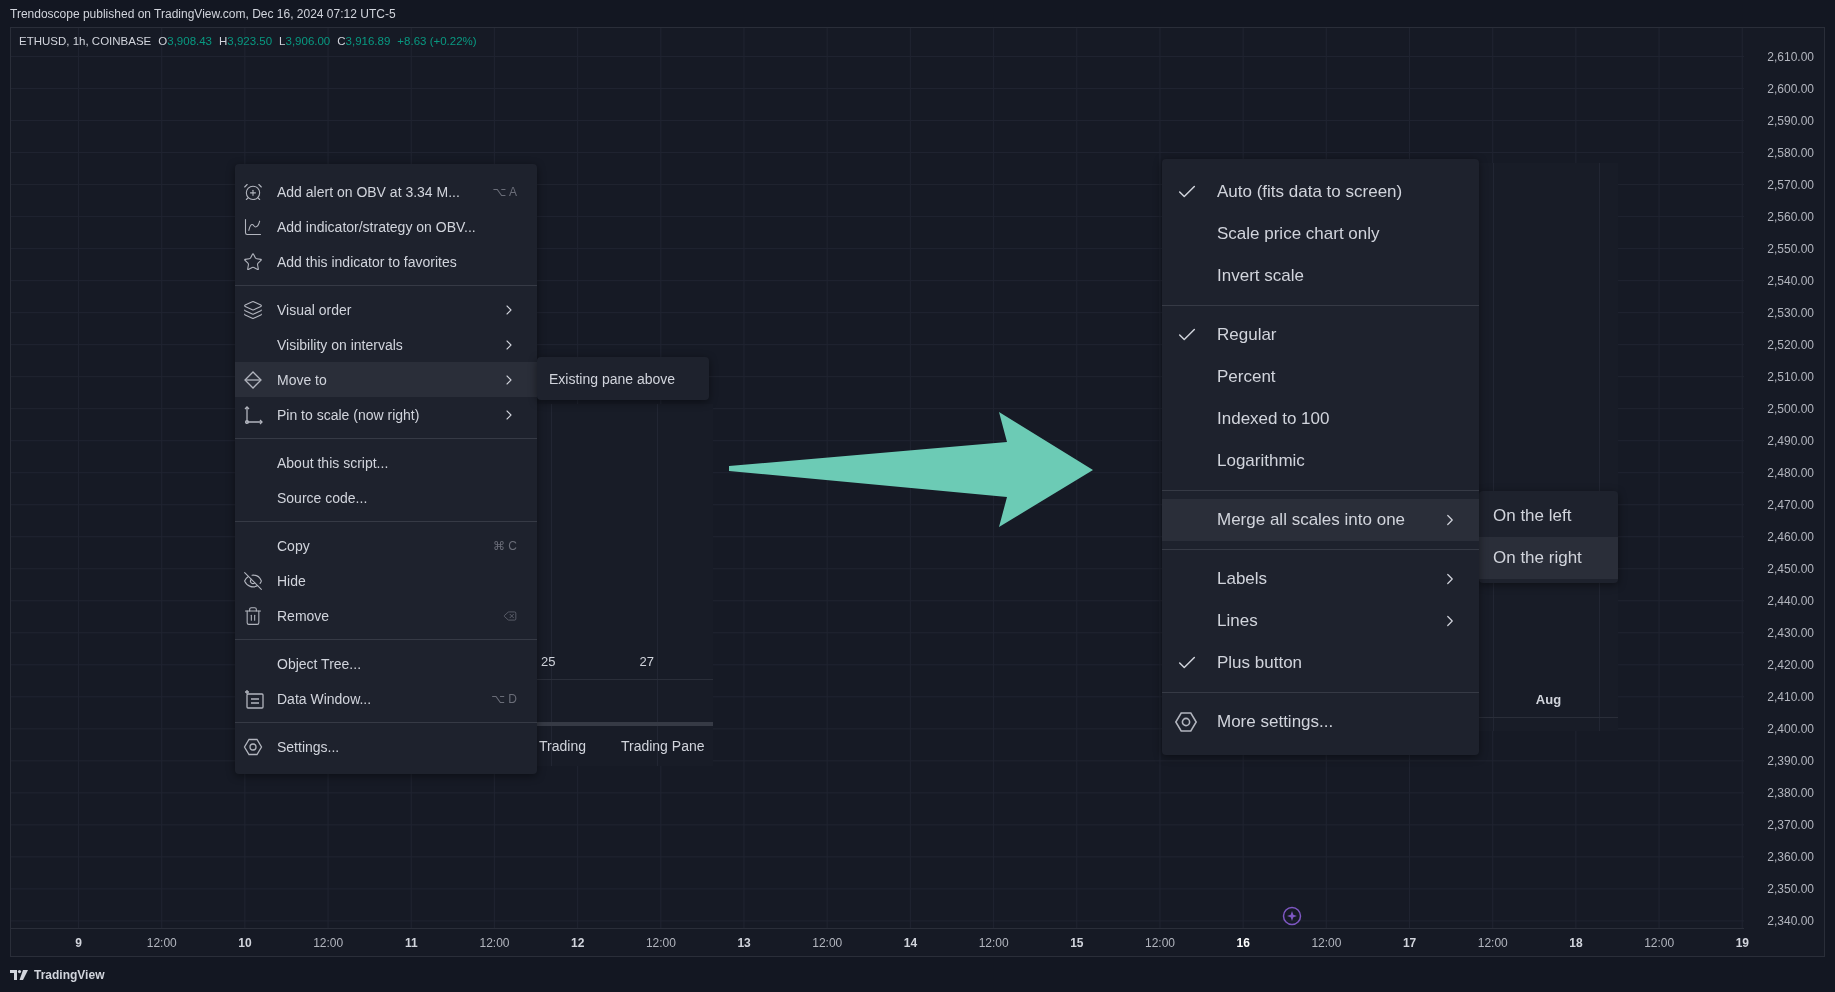  What do you see at coordinates (1320, 276) in the screenshot?
I see `menu-item: Invert scale` at bounding box center [1320, 276].